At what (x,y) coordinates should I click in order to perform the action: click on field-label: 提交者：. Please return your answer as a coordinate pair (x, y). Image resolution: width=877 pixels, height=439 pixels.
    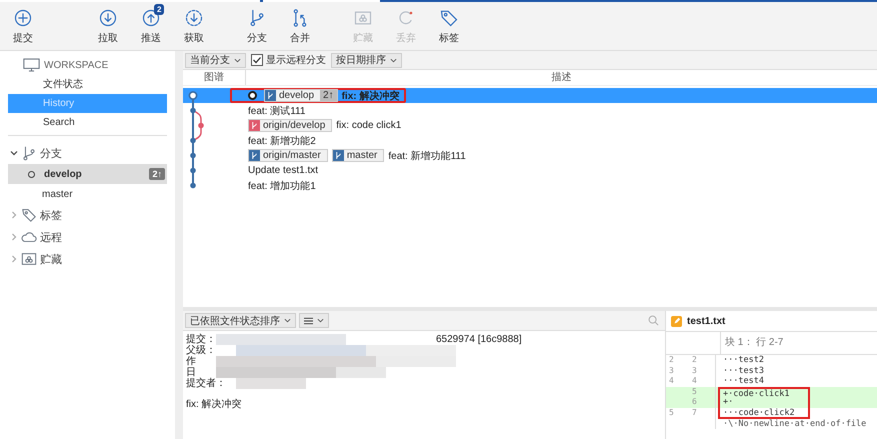
    Looking at the image, I should click on (206, 383).